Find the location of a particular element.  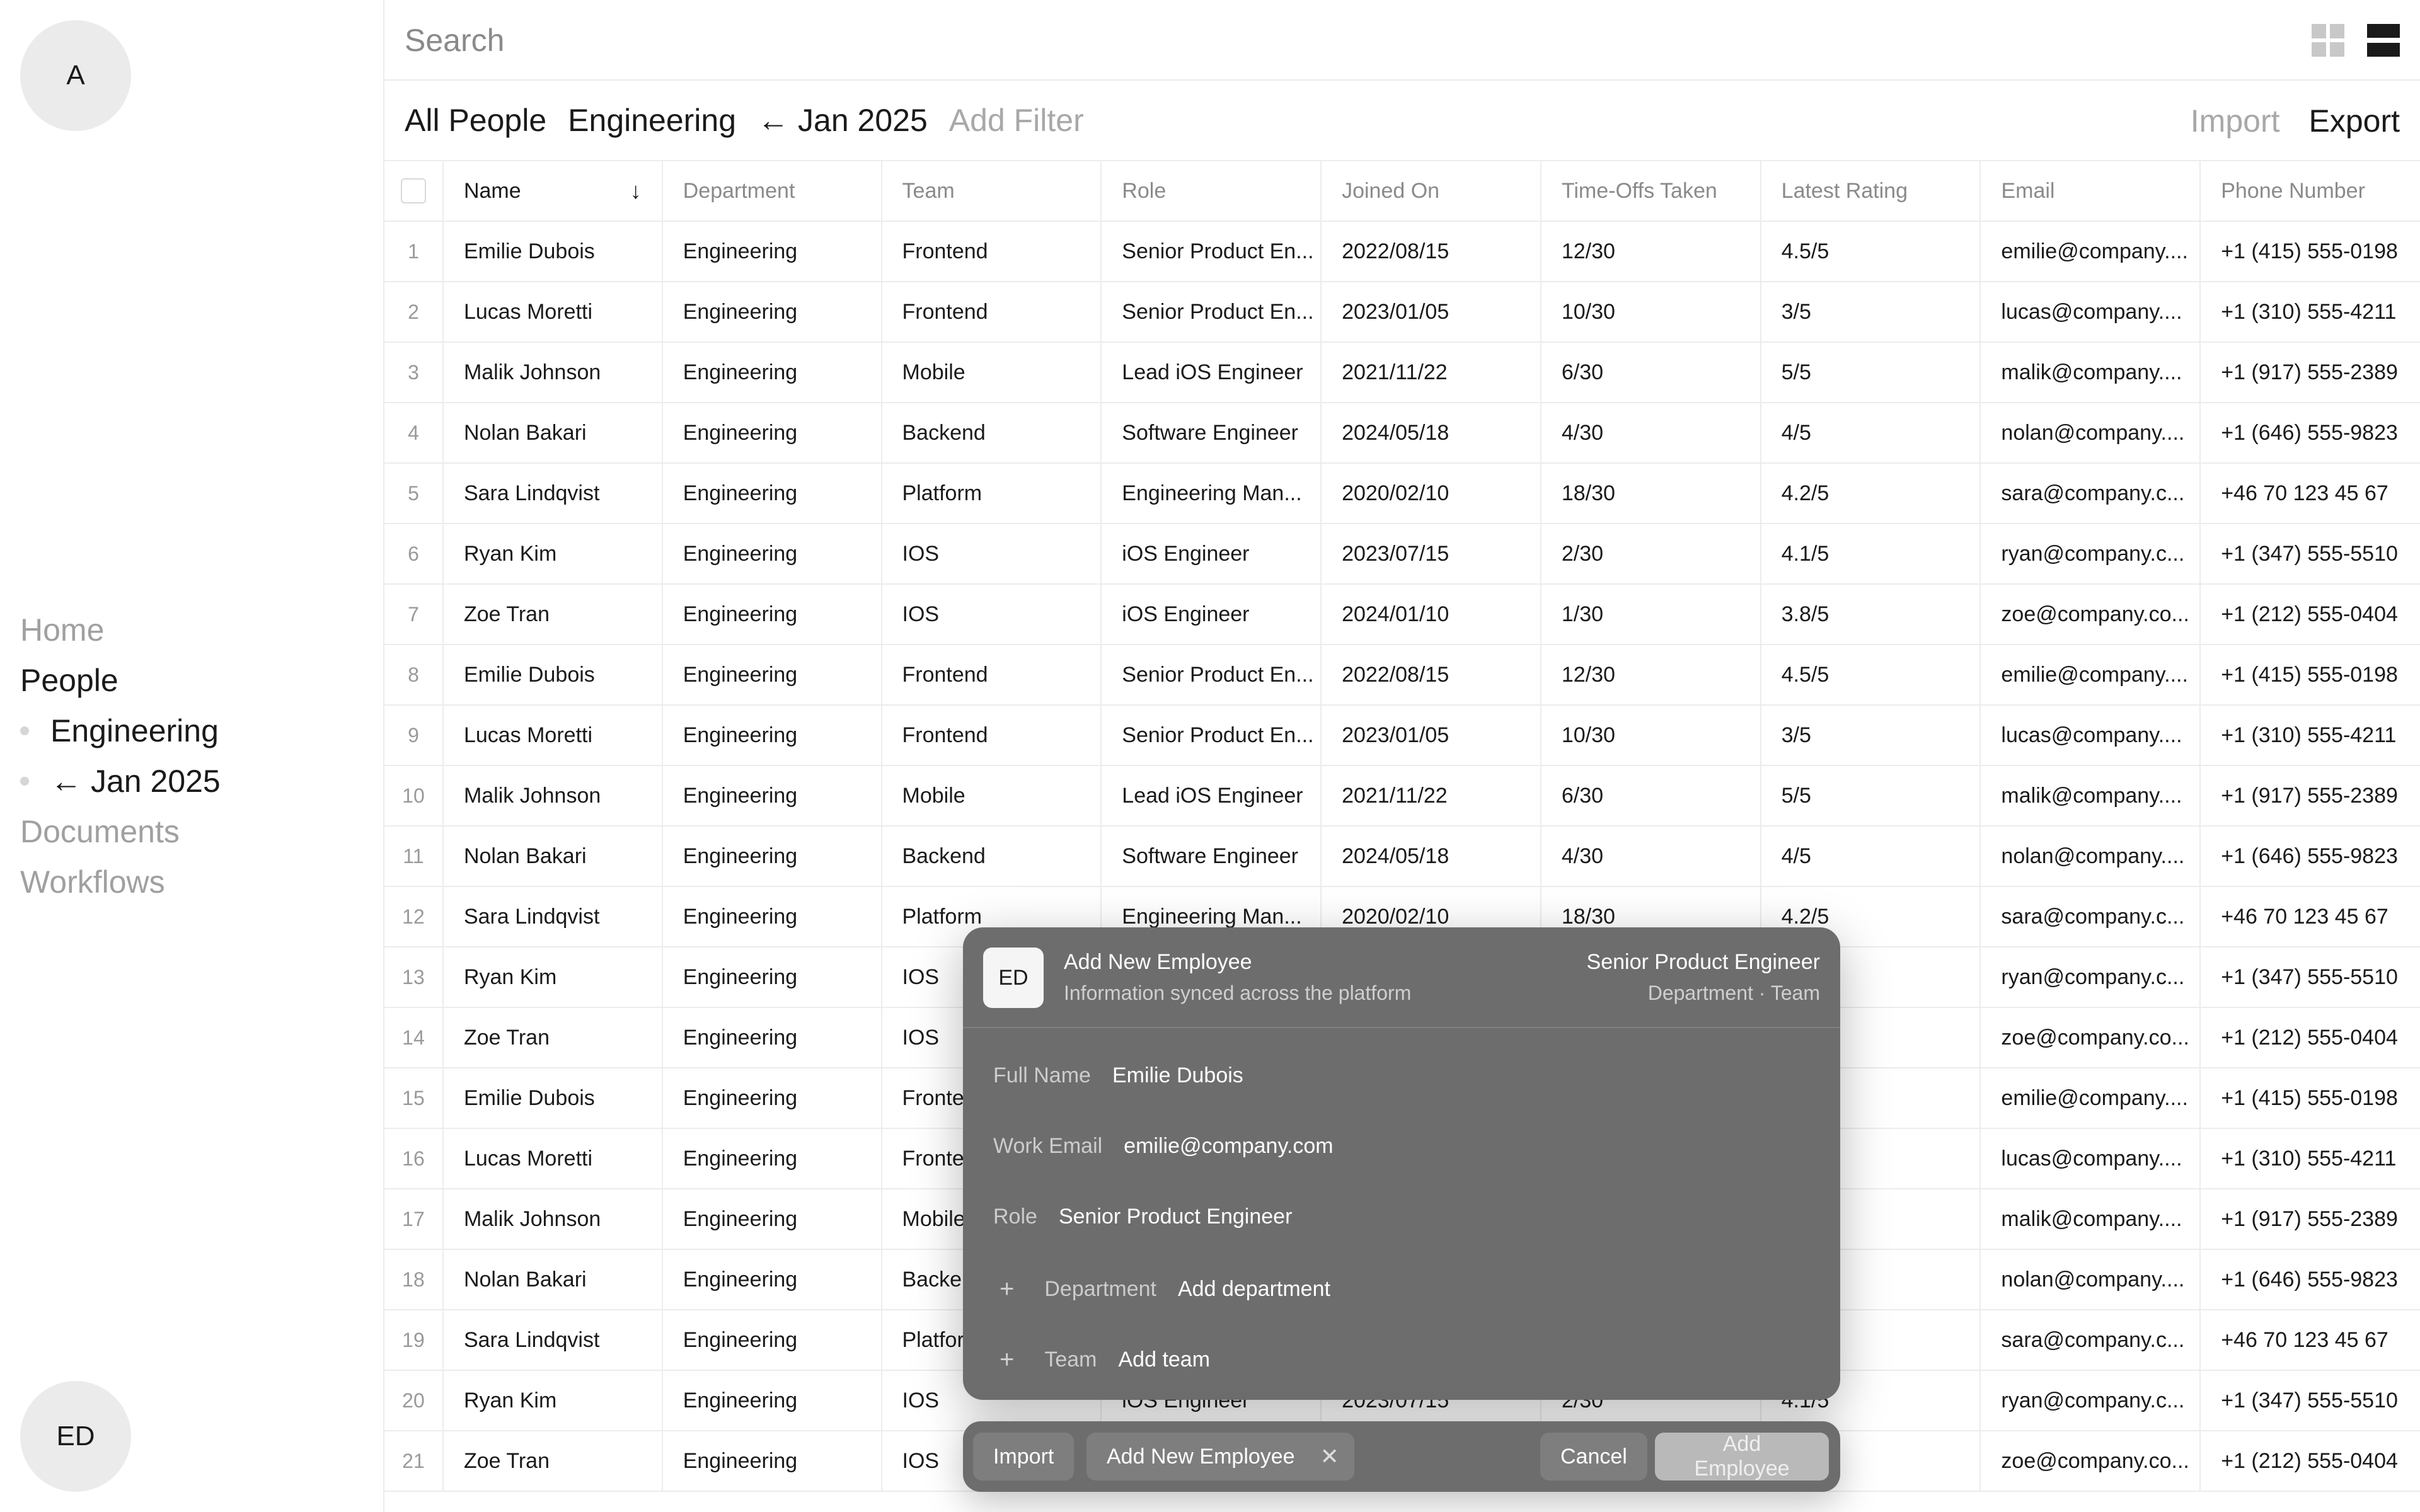

add-new-employee-tab: Add New Employee ✕ is located at coordinates (1220, 1456).